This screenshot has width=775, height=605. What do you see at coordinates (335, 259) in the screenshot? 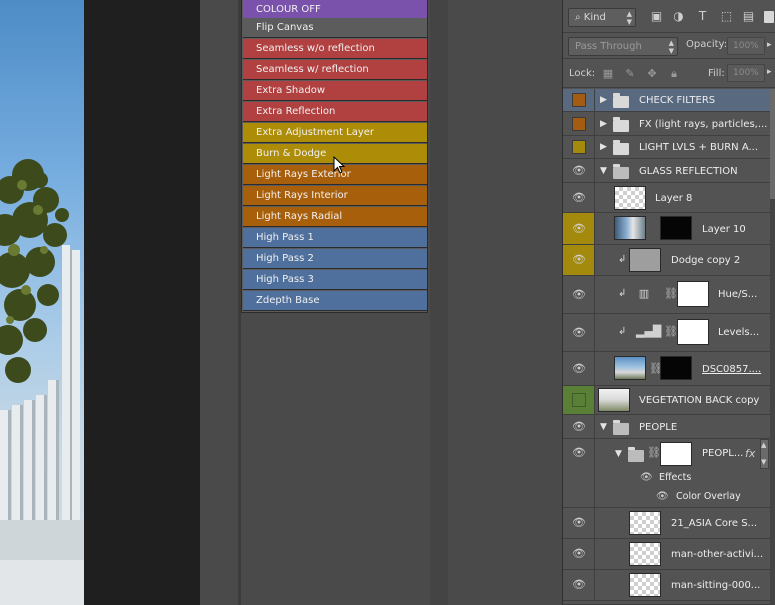
I see `menu-item-high-pass-2: High Pass 2` at bounding box center [335, 259].